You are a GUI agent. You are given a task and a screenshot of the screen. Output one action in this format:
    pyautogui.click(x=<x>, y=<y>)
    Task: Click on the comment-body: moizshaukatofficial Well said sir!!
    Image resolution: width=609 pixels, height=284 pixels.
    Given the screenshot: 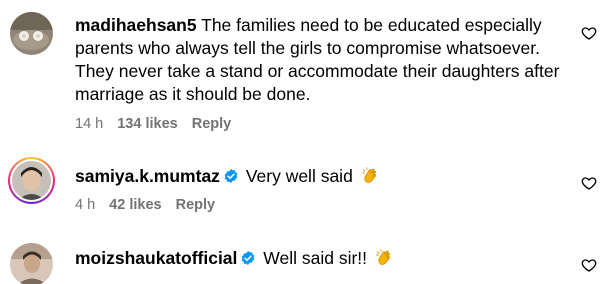 What is the action you would take?
    pyautogui.click(x=319, y=258)
    